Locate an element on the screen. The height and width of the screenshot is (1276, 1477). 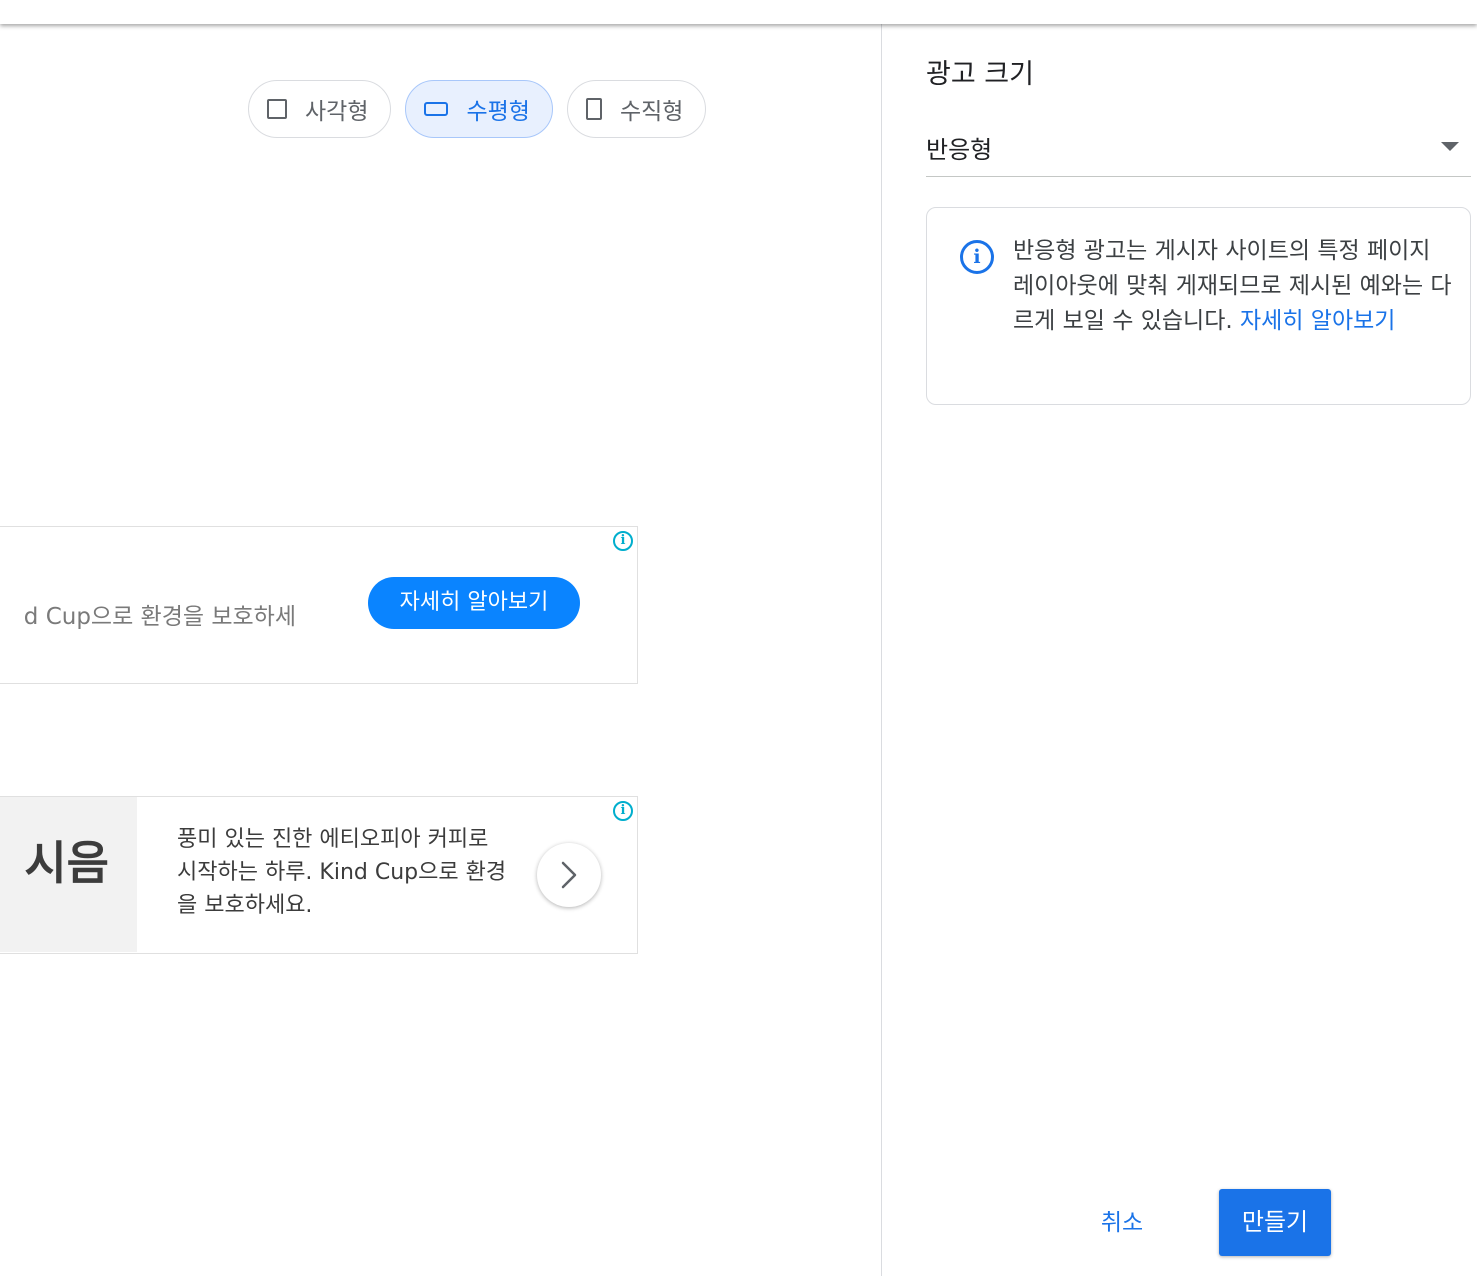
info-icon: i is located at coordinates (977, 257).